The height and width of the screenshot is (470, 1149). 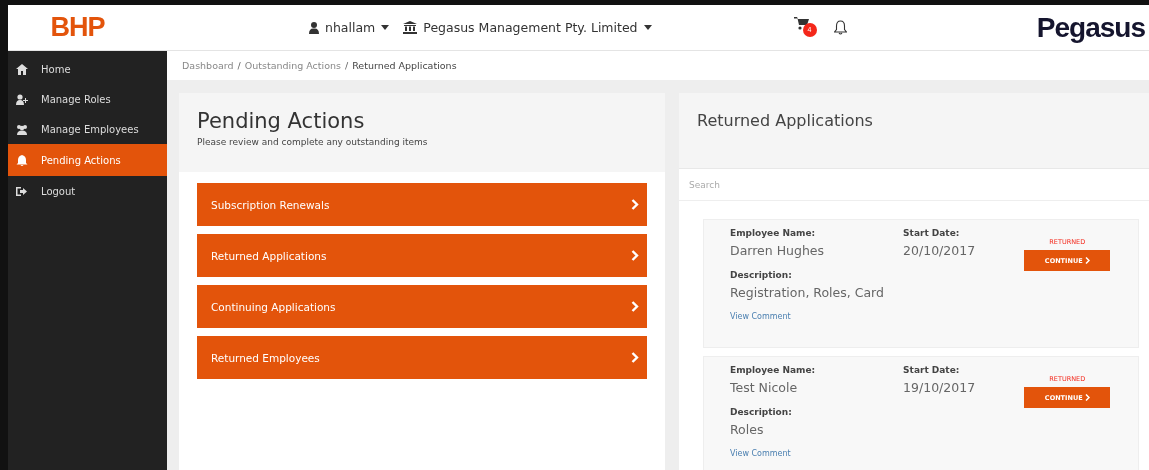 What do you see at coordinates (785, 120) in the screenshot?
I see `panel-title: Returned Applications` at bounding box center [785, 120].